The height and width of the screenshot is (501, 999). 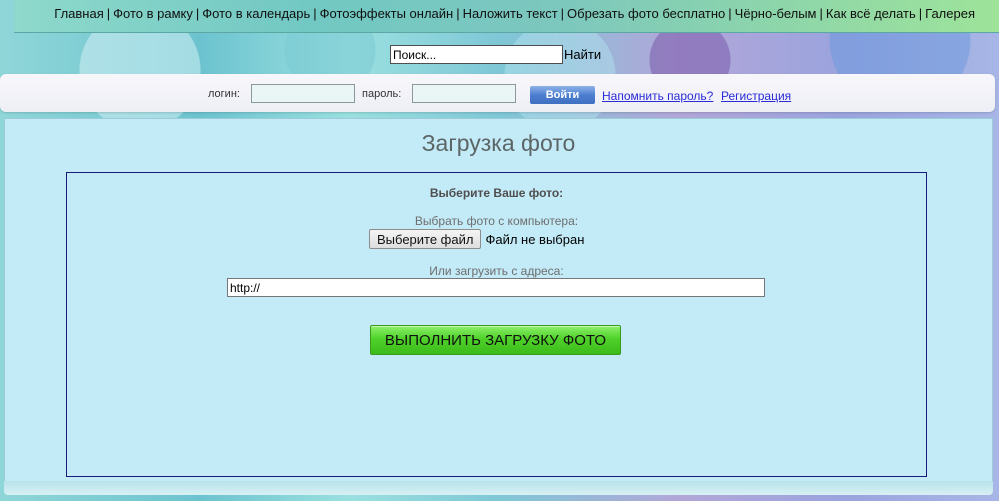 What do you see at coordinates (153, 13) in the screenshot?
I see `nav-link-photo-frame: Фото в рамку` at bounding box center [153, 13].